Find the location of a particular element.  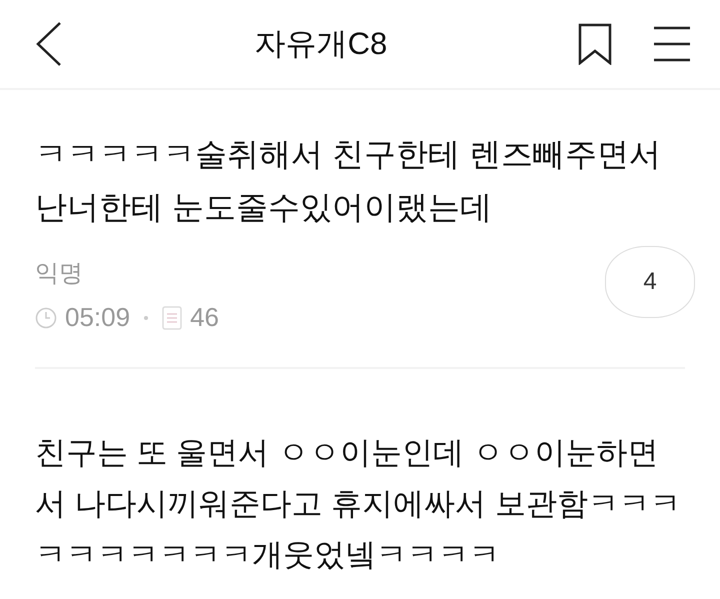

post-time: 05:09 is located at coordinates (97, 317).